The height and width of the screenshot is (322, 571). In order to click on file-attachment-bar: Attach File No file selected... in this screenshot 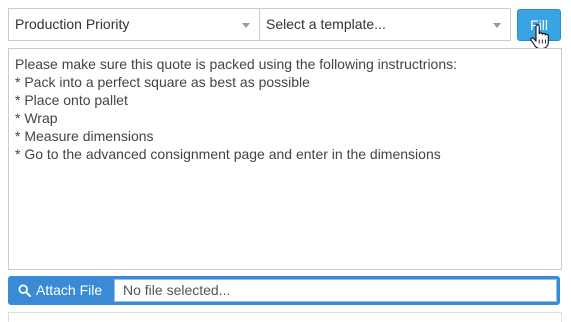, I will do `click(284, 290)`.